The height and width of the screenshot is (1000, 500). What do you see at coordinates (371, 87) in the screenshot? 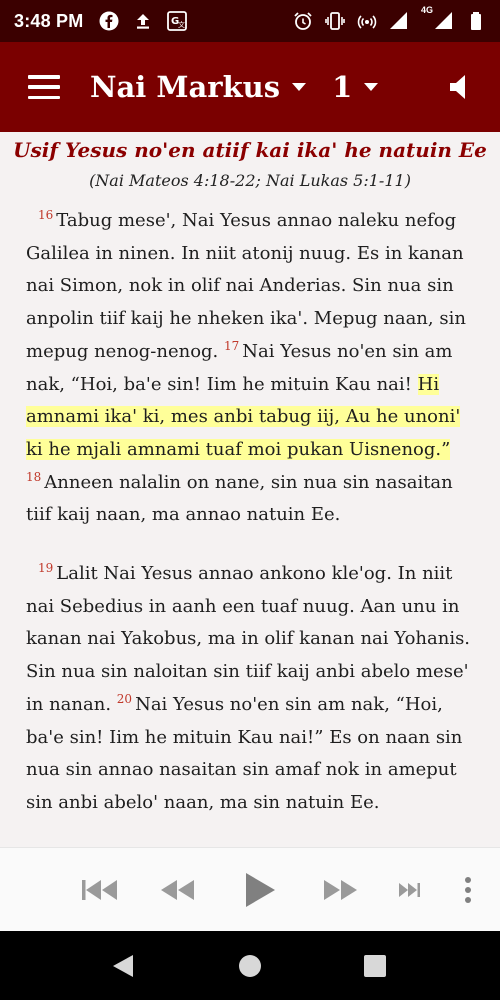
I see `chapter-dropdown-icon` at bounding box center [371, 87].